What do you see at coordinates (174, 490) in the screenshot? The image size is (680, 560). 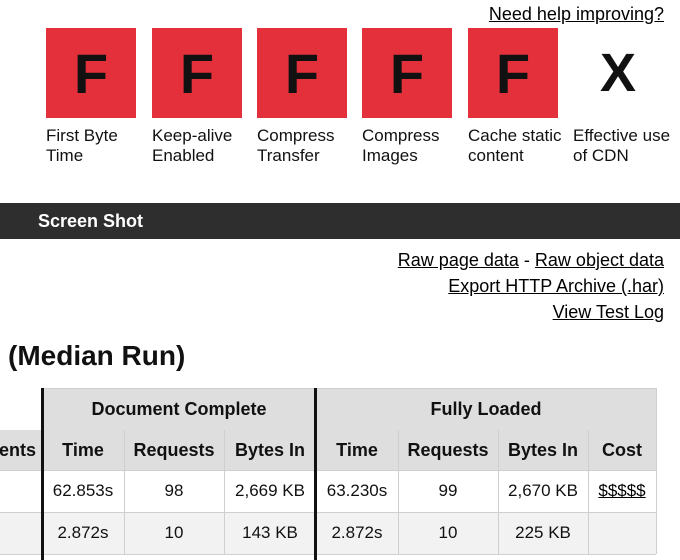 I see `table-cell: 98` at bounding box center [174, 490].